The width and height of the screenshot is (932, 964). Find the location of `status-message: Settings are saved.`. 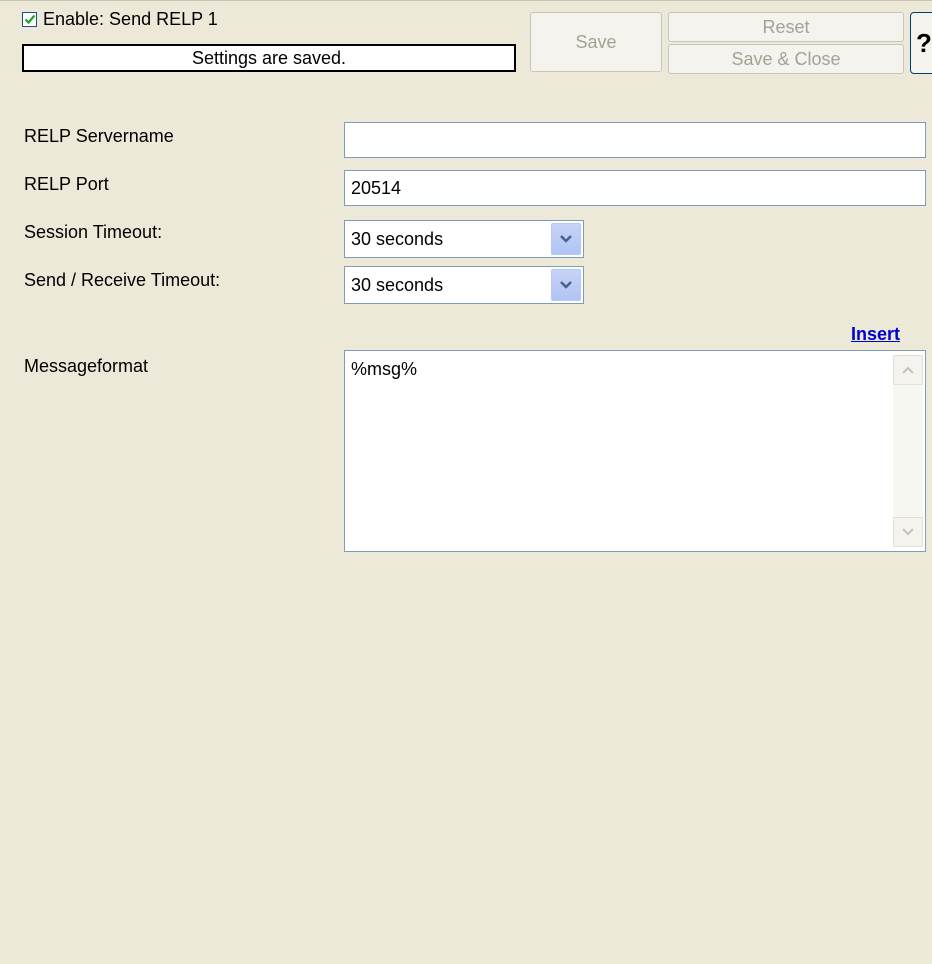

status-message: Settings are saved. is located at coordinates (269, 58).